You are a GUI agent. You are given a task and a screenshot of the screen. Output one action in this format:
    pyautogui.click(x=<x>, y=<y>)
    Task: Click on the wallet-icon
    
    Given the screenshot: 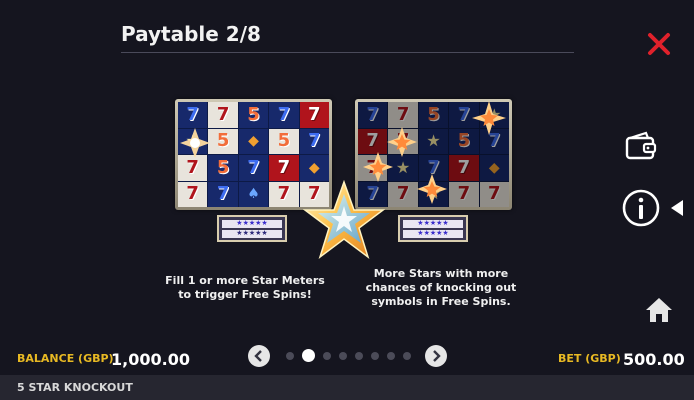 What is the action you would take?
    pyautogui.click(x=641, y=145)
    